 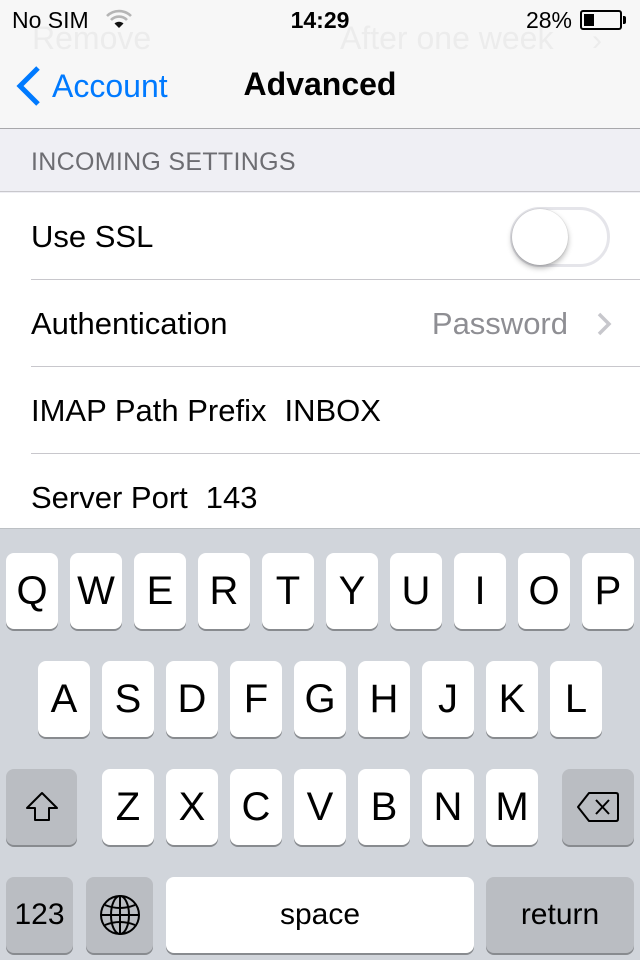 I want to click on server-port-label: Server Port, so click(x=109, y=497).